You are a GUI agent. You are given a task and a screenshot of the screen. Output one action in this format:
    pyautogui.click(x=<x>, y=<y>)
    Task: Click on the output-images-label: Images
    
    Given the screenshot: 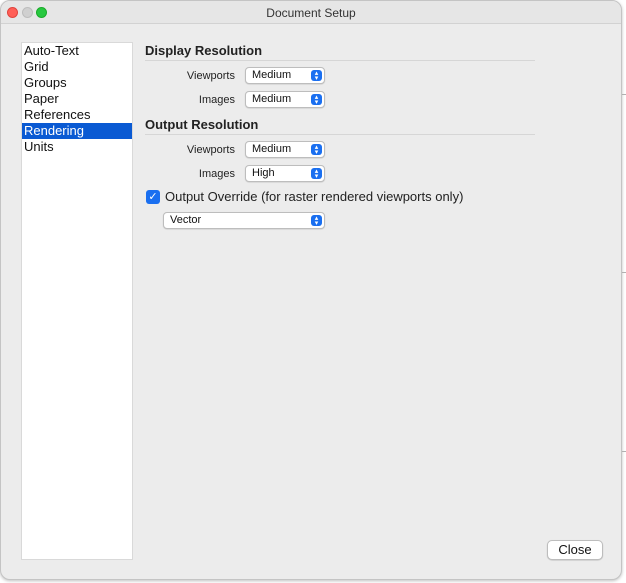 What is the action you would take?
    pyautogui.click(x=216, y=174)
    